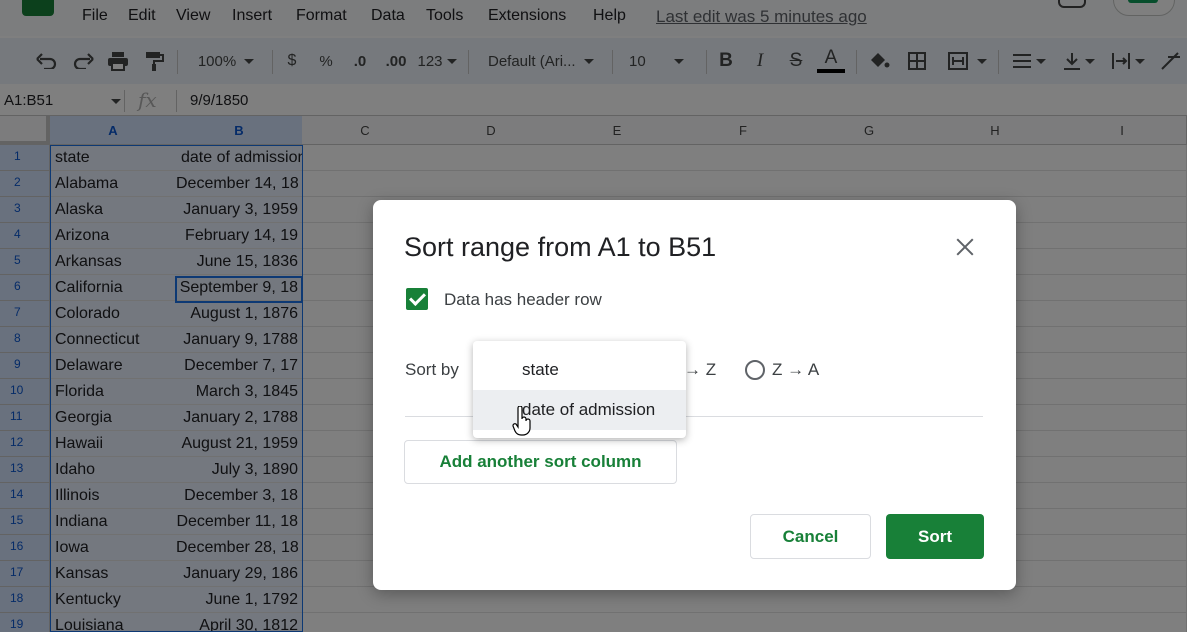 The width and height of the screenshot is (1187, 632). Describe the element at coordinates (755, 370) in the screenshot. I see `sort-za-radio` at that location.